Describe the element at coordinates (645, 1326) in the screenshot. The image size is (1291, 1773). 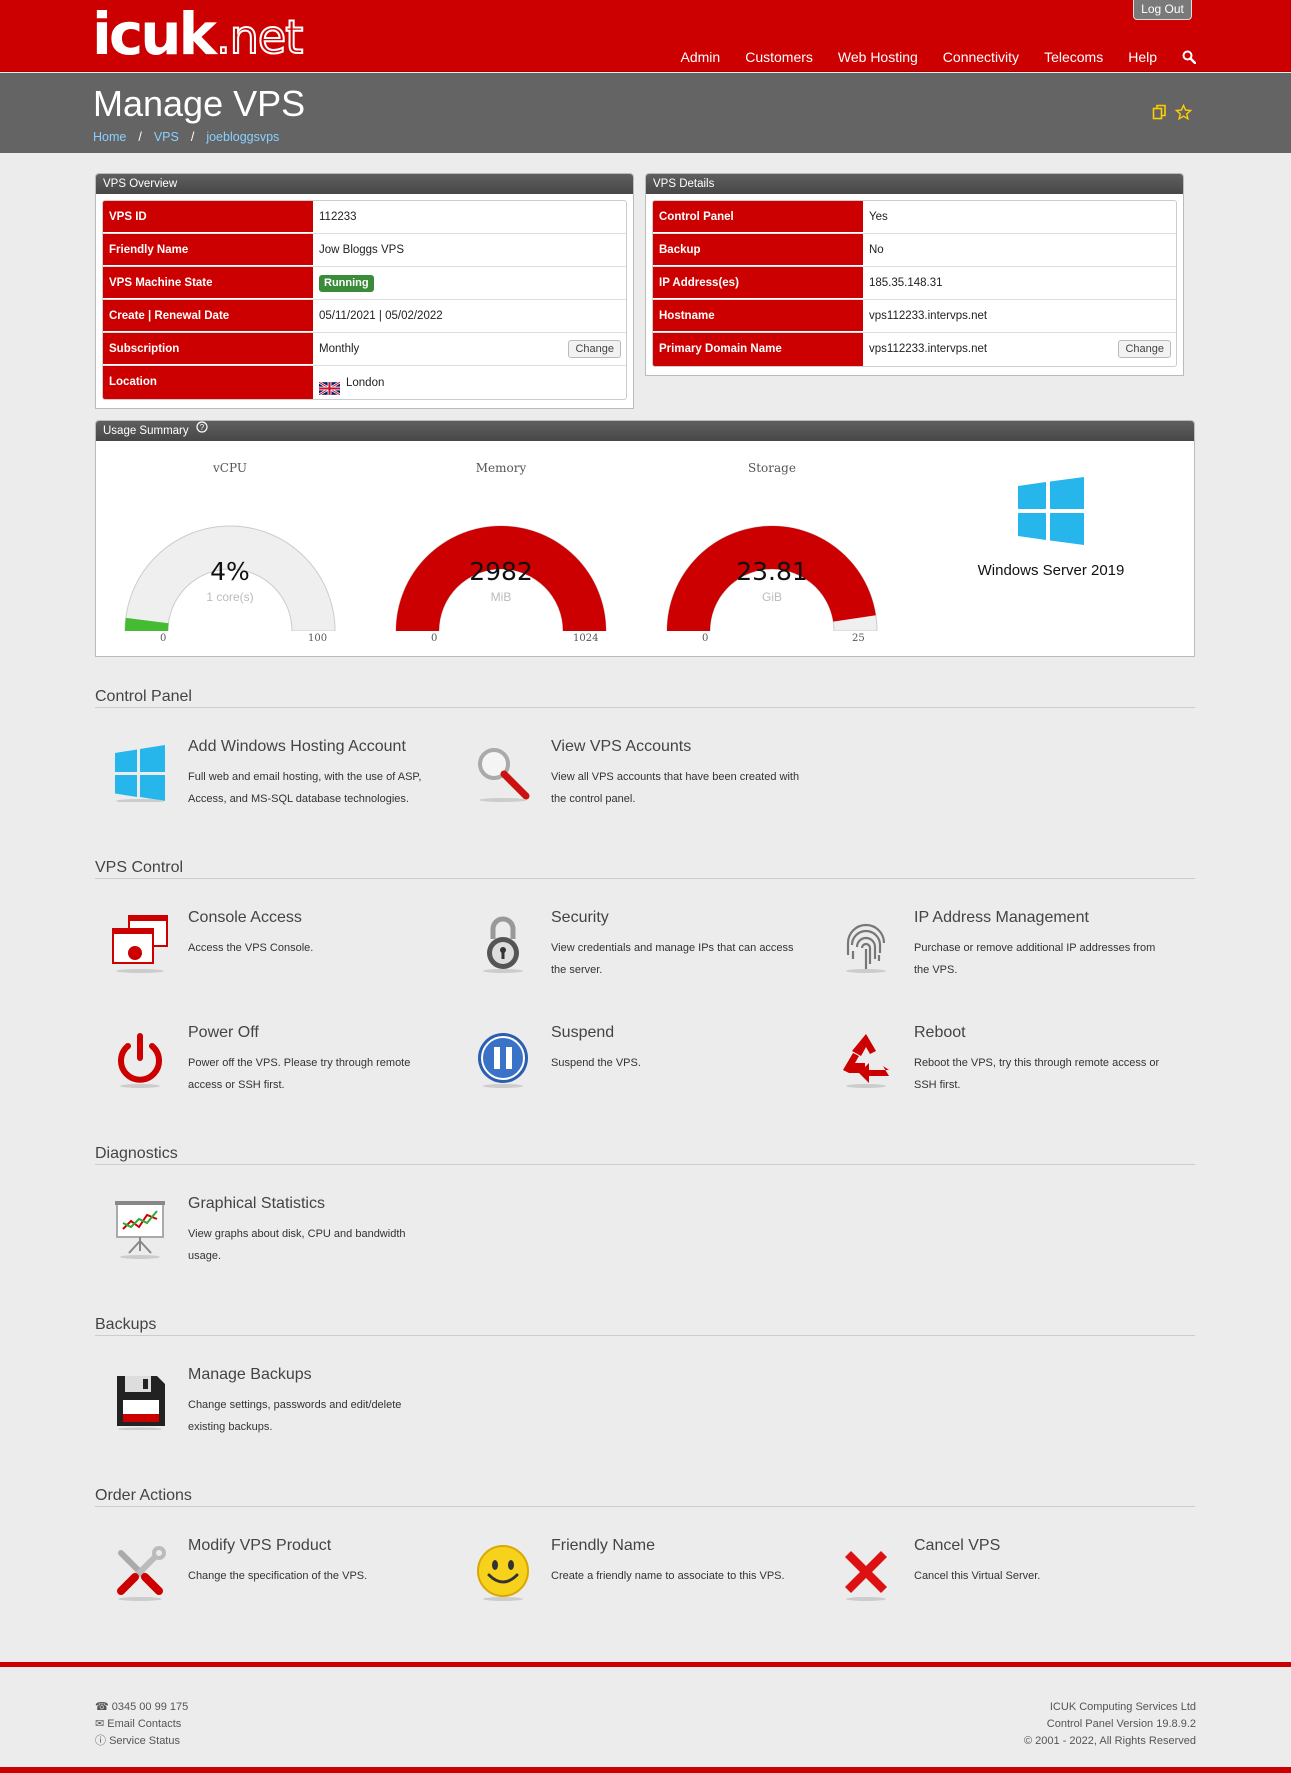
I see `section-title: Backups` at that location.